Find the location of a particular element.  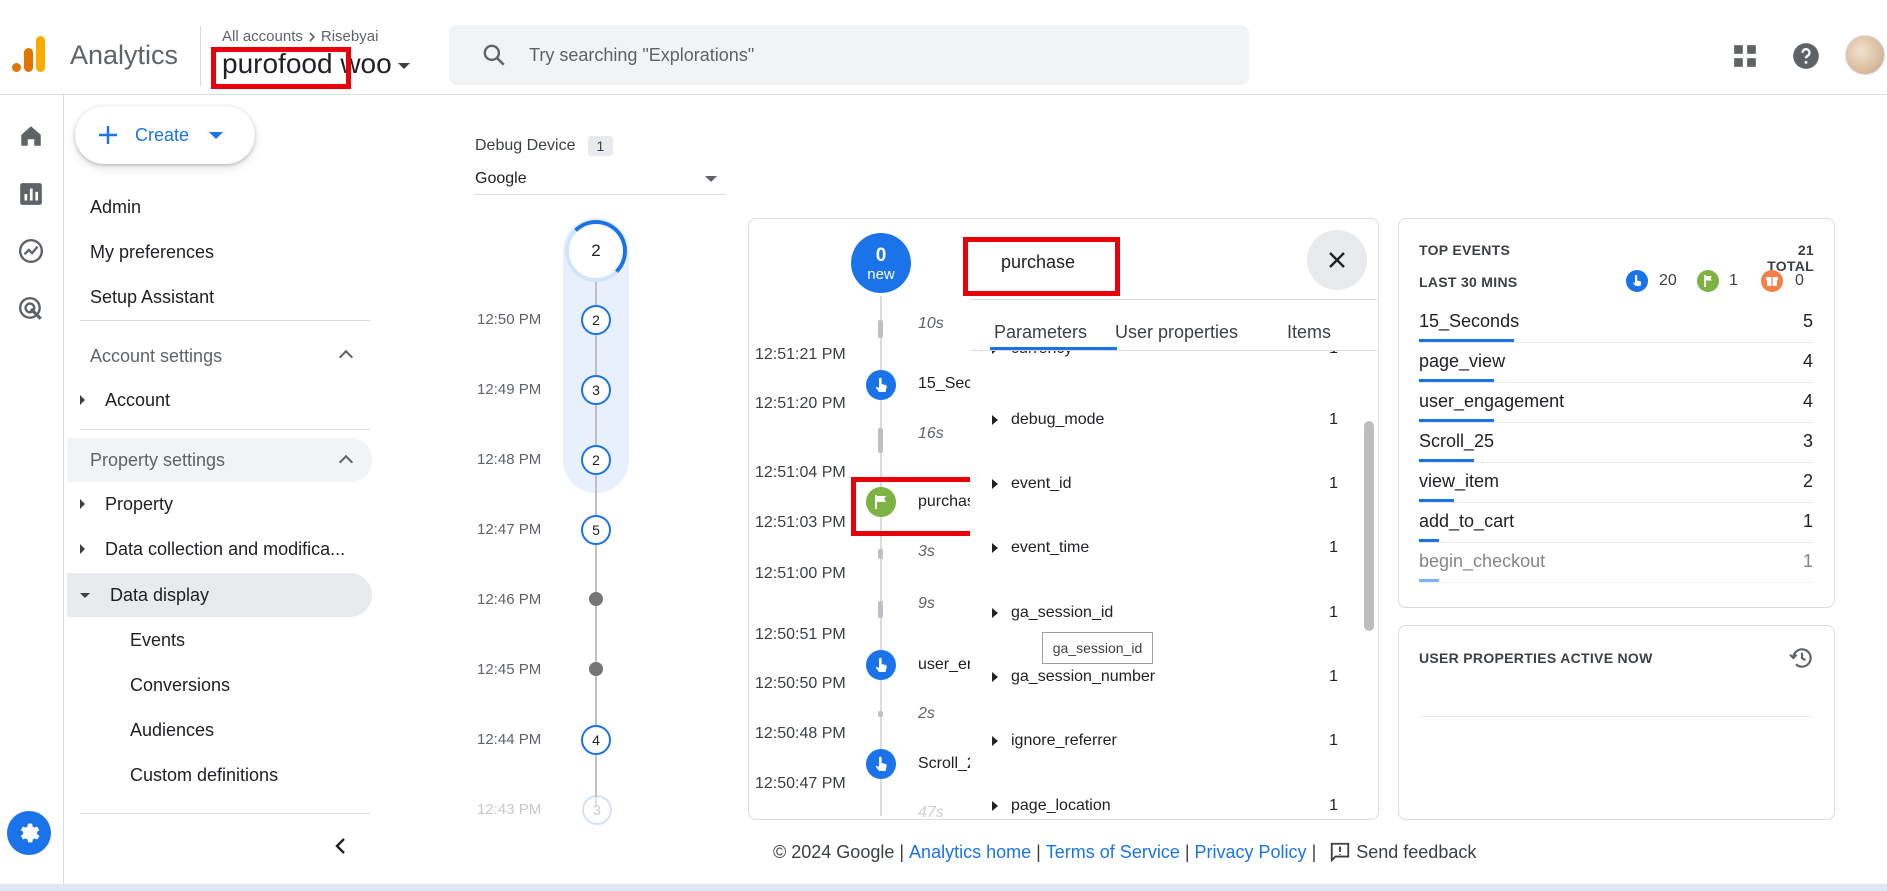

close-icon is located at coordinates (1337, 260).